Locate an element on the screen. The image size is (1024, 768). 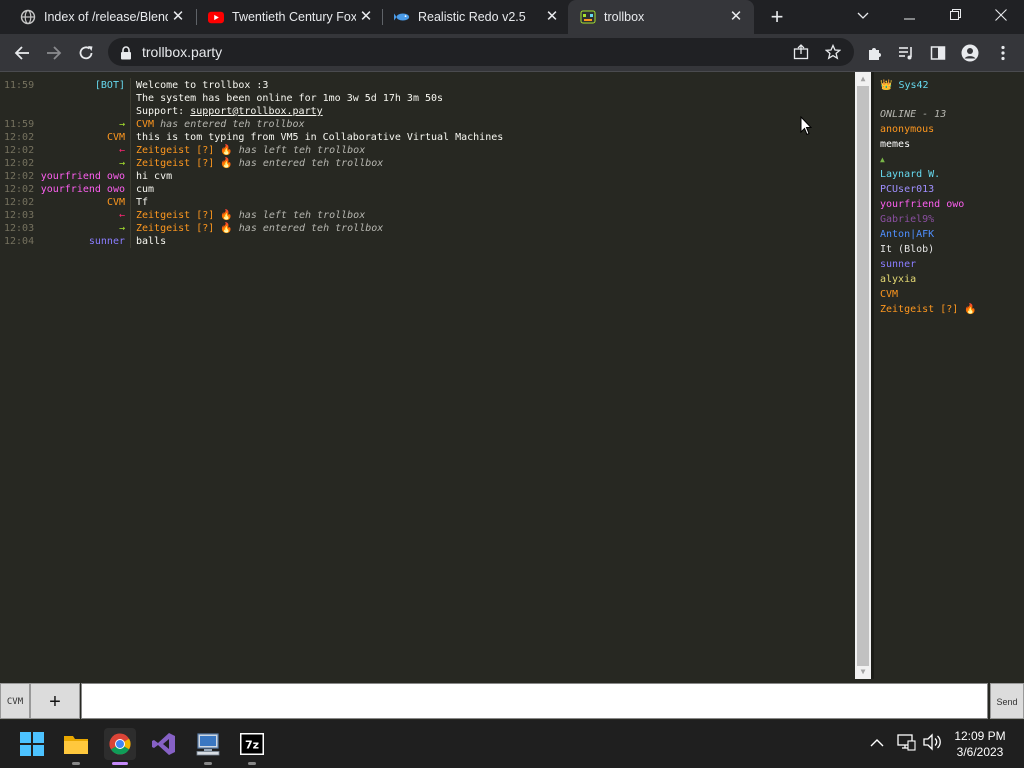
globe-icon is located at coordinates (28, 17).